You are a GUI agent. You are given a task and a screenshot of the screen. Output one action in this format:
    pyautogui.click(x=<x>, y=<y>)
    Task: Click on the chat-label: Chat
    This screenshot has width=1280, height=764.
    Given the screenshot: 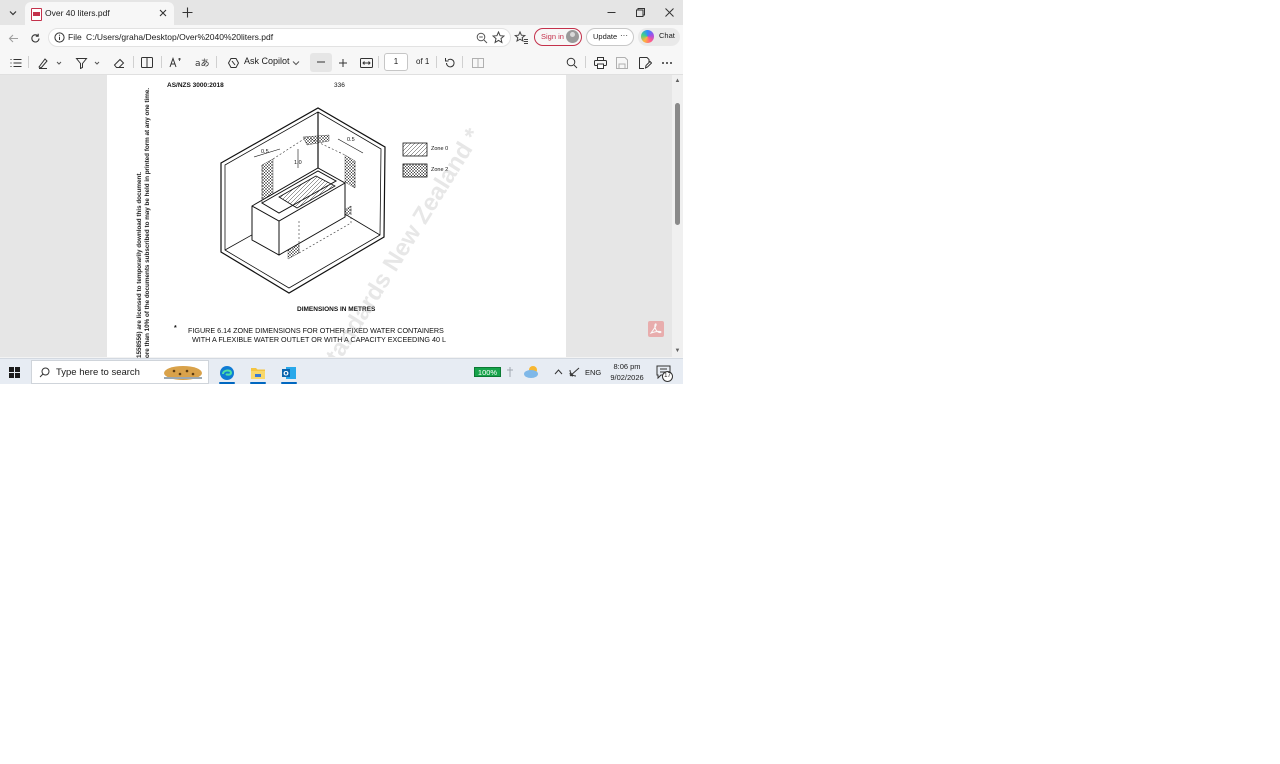 What is the action you would take?
    pyautogui.click(x=667, y=35)
    